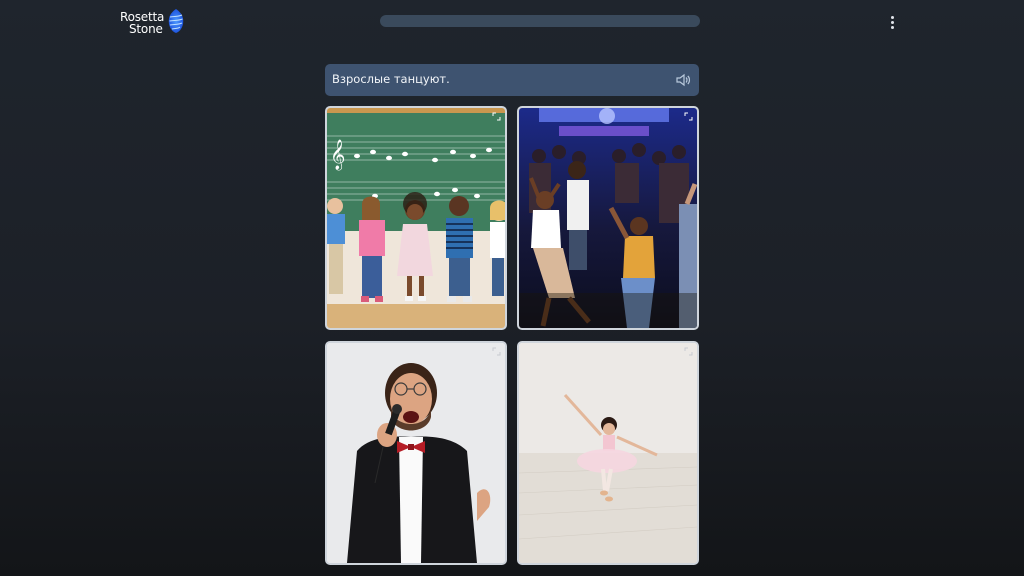 This screenshot has width=1024, height=576. What do you see at coordinates (512, 80) in the screenshot?
I see `prompt-bar: Взрослые танцуют.` at bounding box center [512, 80].